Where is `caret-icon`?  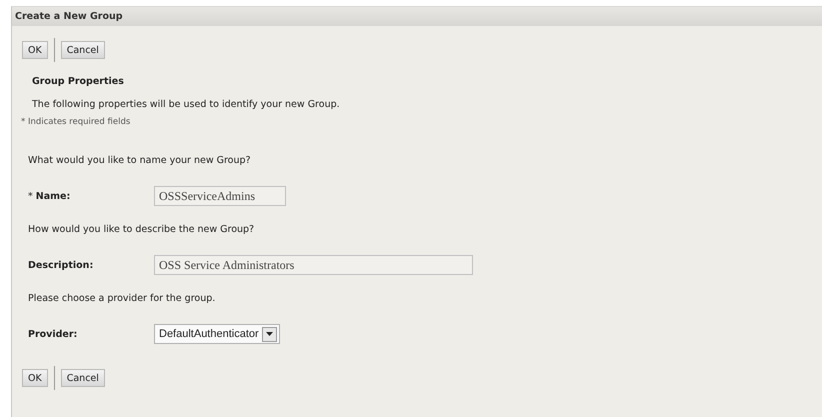 caret-icon is located at coordinates (269, 334).